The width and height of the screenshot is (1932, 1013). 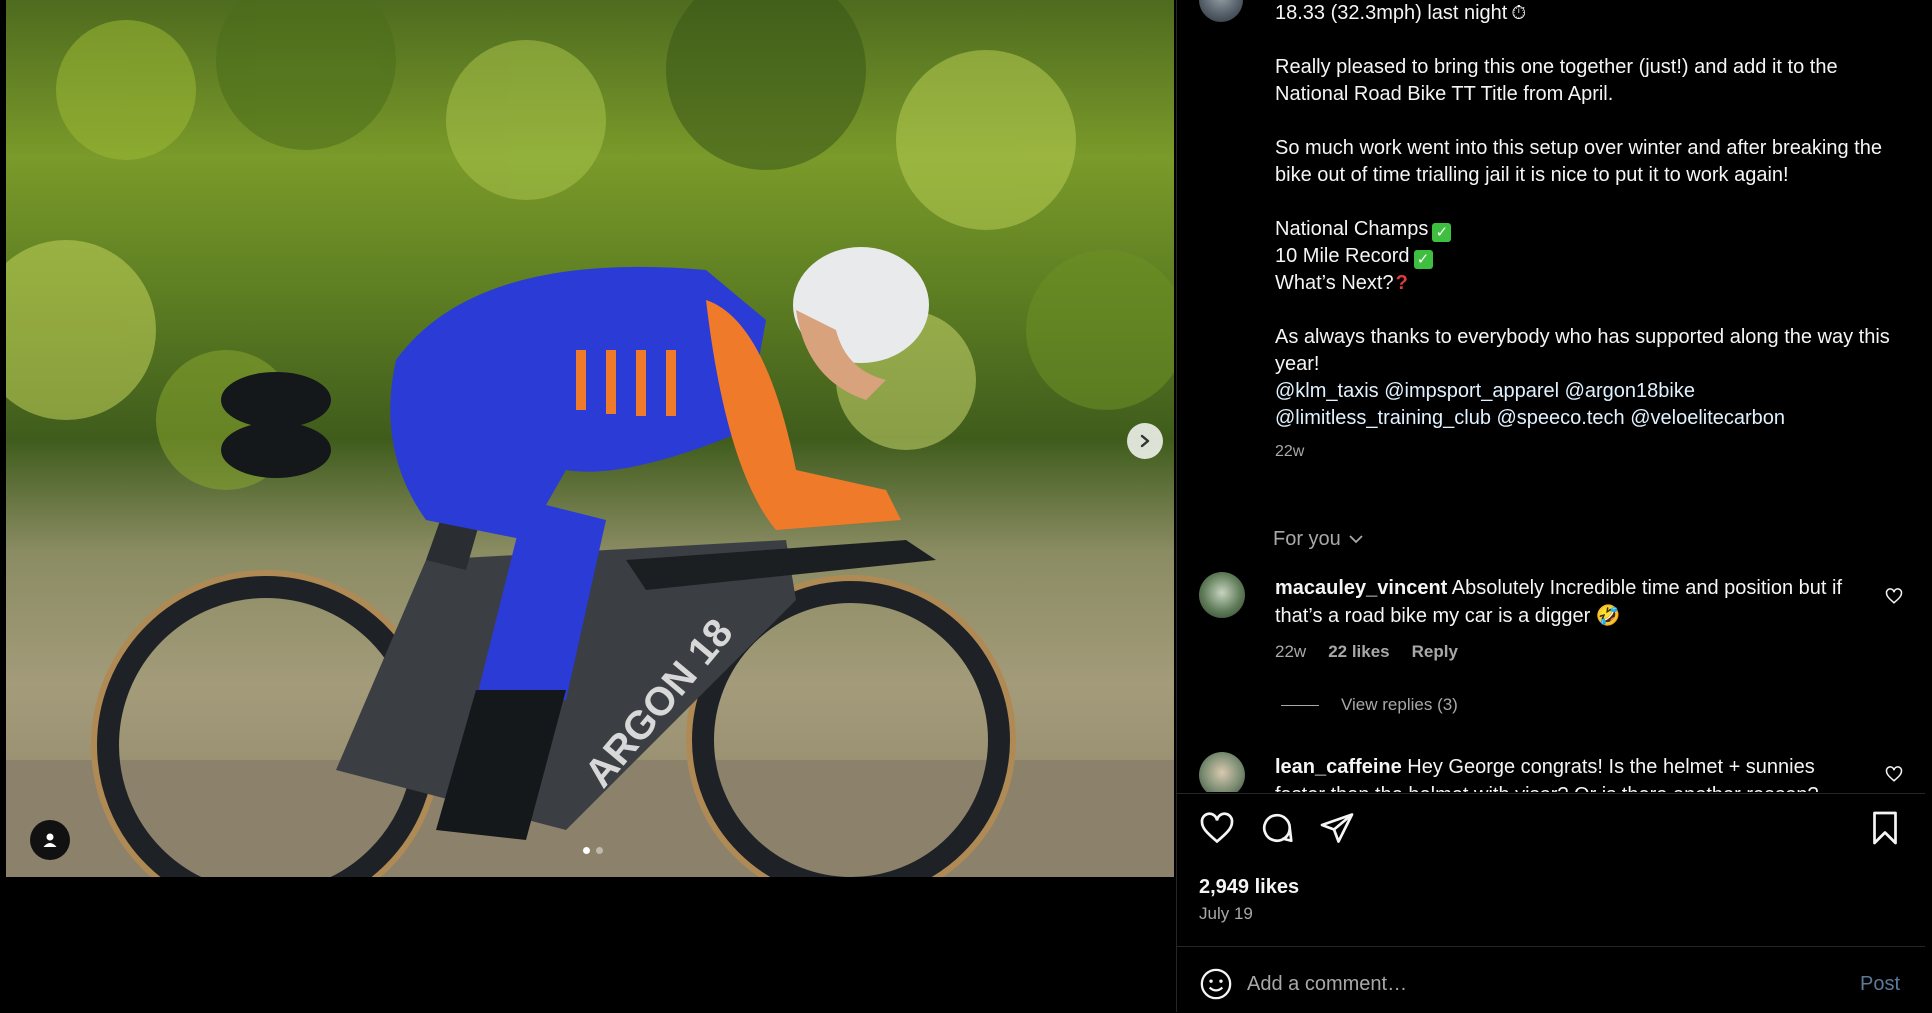 What do you see at coordinates (1337, 828) in the screenshot?
I see `share-icon` at bounding box center [1337, 828].